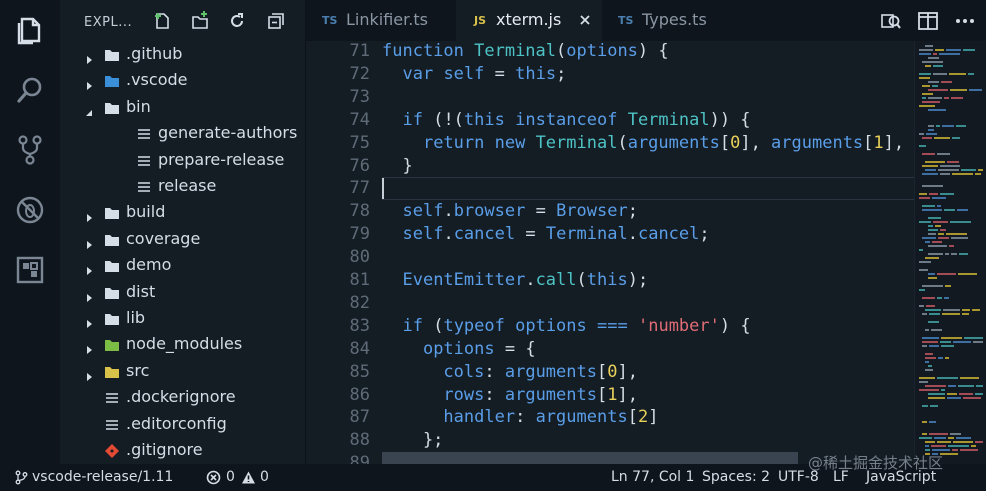 The height and width of the screenshot is (491, 986). What do you see at coordinates (183, 81) in the screenshot?
I see `tree-folder: .vscode` at bounding box center [183, 81].